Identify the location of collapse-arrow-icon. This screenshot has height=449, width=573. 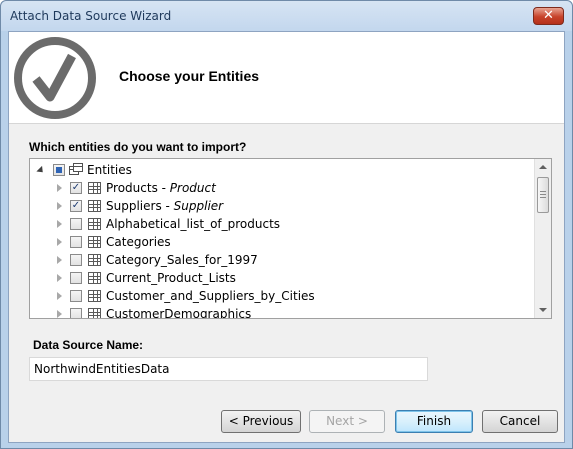
(41, 170).